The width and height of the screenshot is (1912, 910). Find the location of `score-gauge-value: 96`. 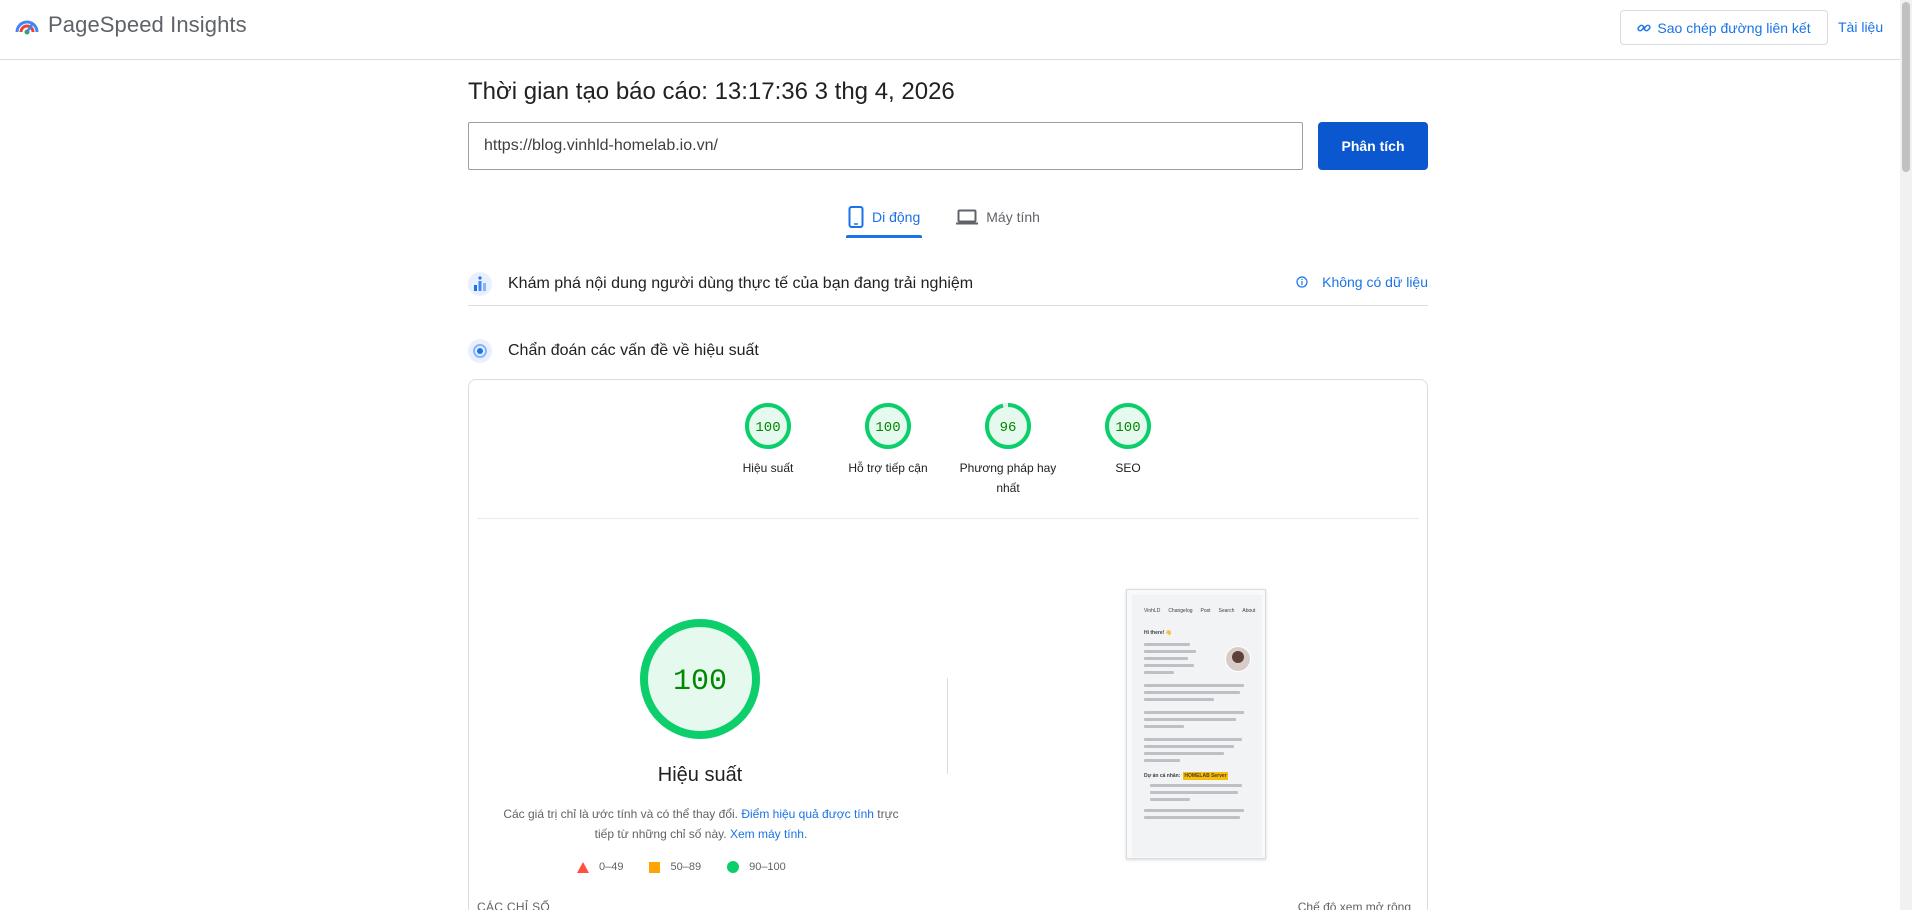

score-gauge-value: 96 is located at coordinates (1008, 428).